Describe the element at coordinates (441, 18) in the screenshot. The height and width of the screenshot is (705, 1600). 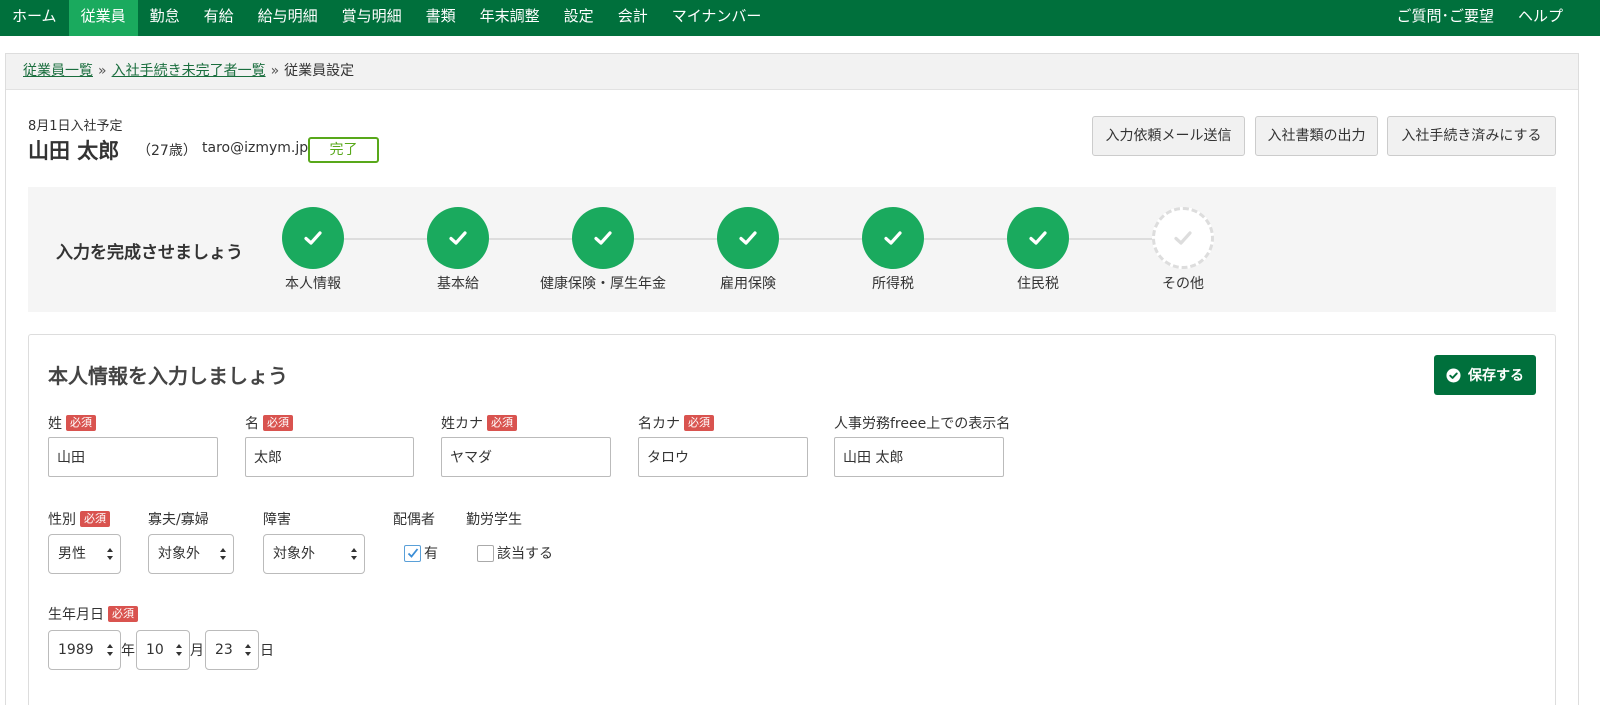
I see `nav-documents: 書類` at that location.